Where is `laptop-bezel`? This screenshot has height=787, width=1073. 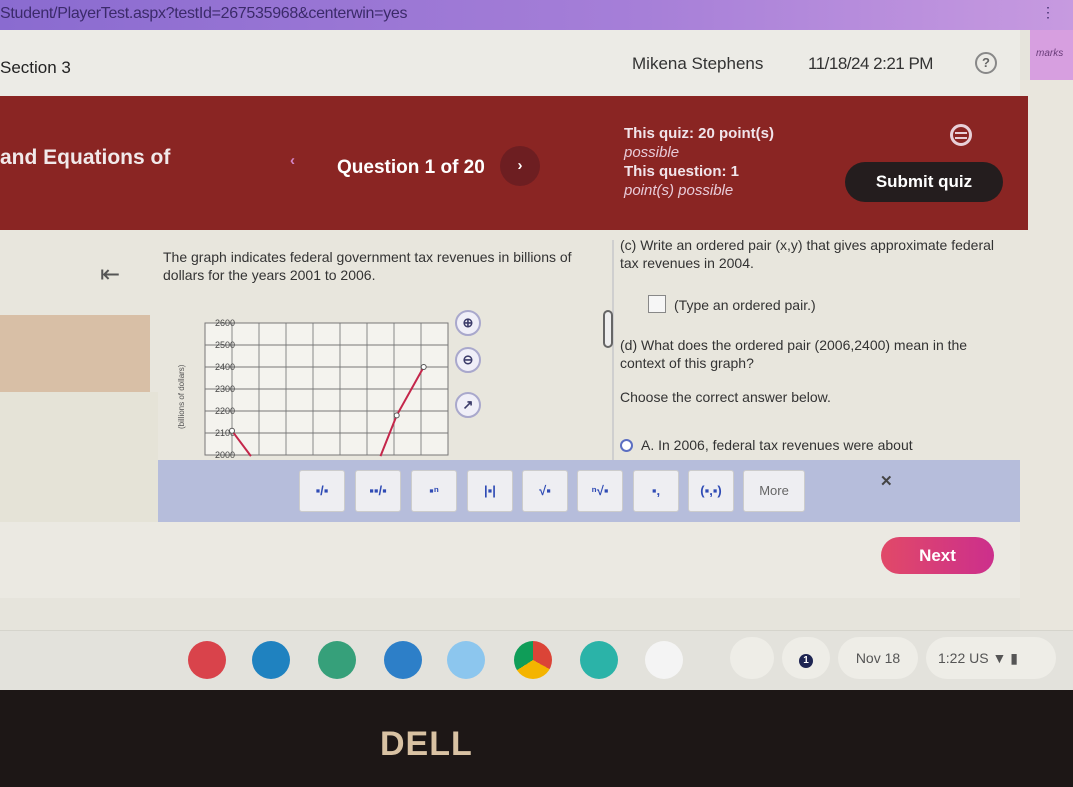
laptop-bezel is located at coordinates (536, 738).